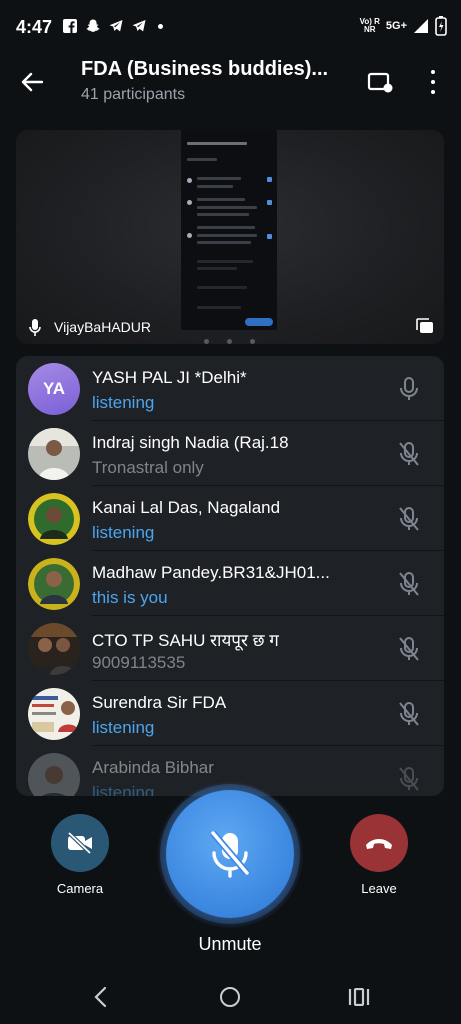 This screenshot has width=461, height=1024. I want to click on status-right: Vo) R NR 5G+, so click(403, 26).